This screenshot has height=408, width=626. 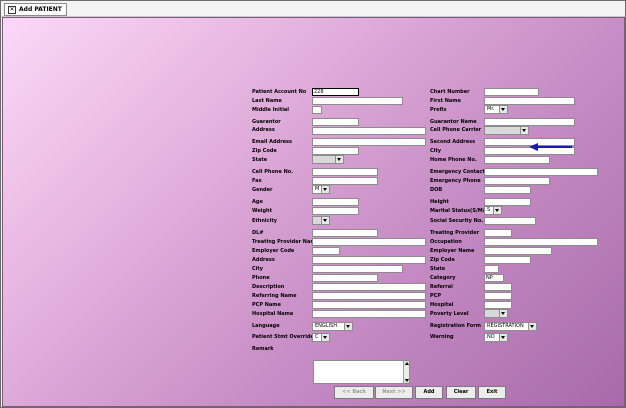 I want to click on patient-account-no-input: 228, so click(x=335, y=92).